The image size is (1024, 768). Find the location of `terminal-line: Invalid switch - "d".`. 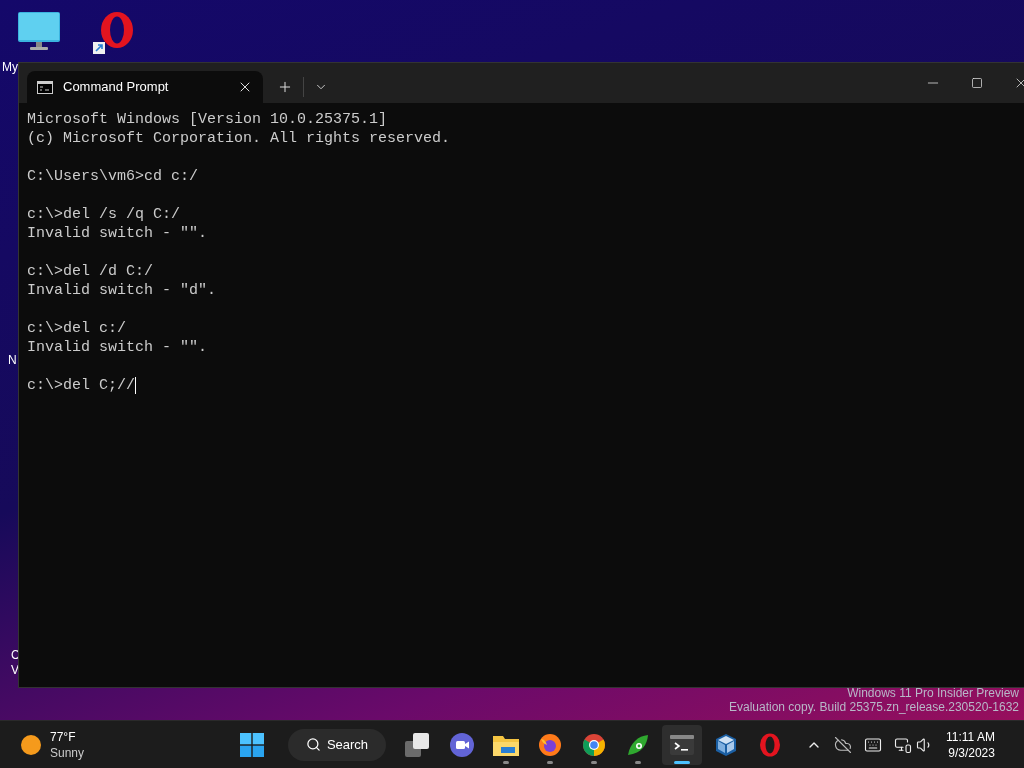

terminal-line: Invalid switch - "d". is located at coordinates (122, 290).